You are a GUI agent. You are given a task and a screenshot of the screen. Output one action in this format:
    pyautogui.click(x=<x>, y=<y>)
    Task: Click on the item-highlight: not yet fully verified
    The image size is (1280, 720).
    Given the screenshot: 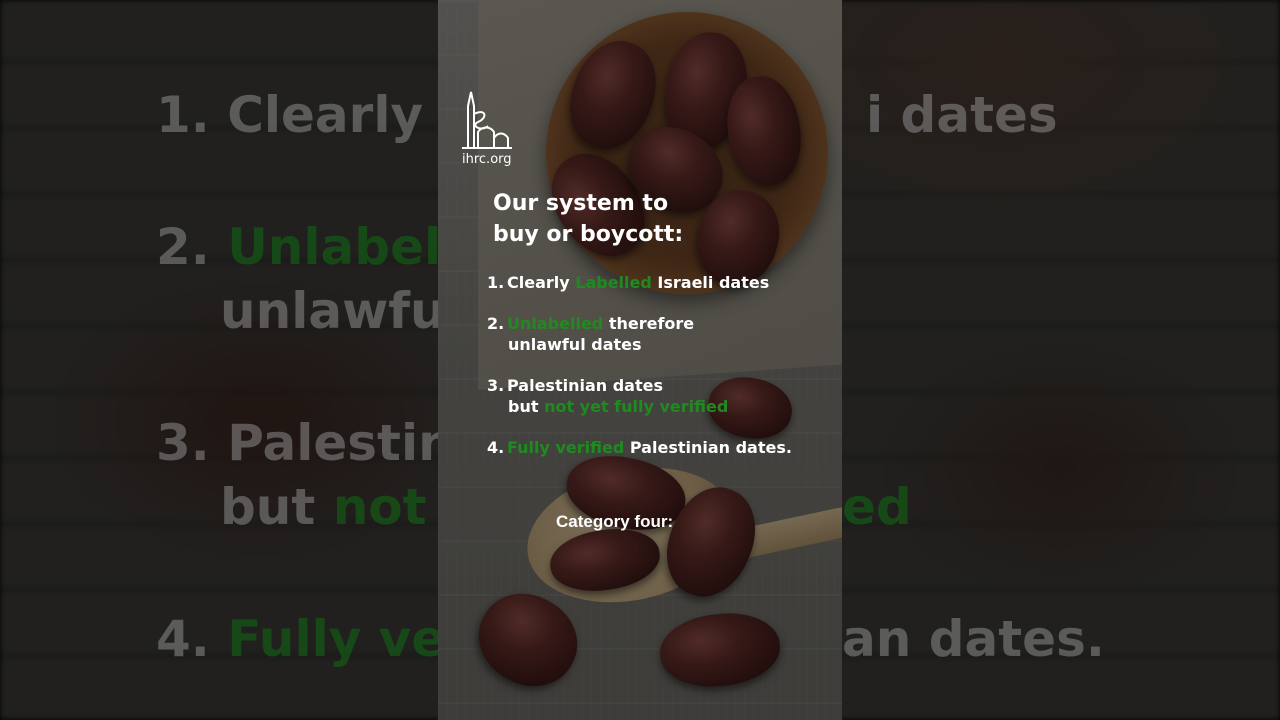 What is the action you would take?
    pyautogui.click(x=636, y=406)
    